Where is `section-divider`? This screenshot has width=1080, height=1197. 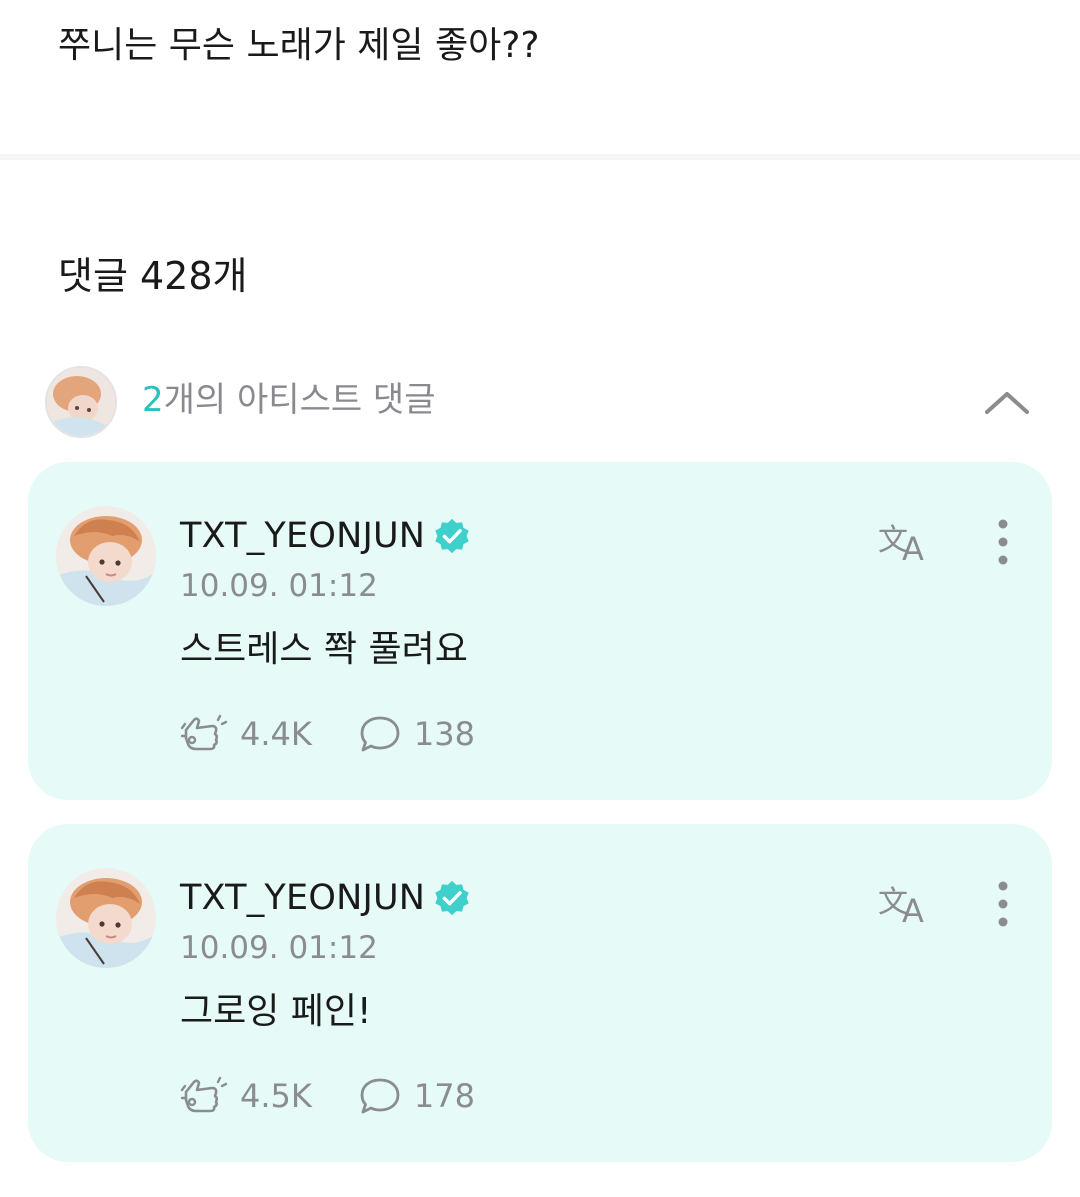
section-divider is located at coordinates (540, 157).